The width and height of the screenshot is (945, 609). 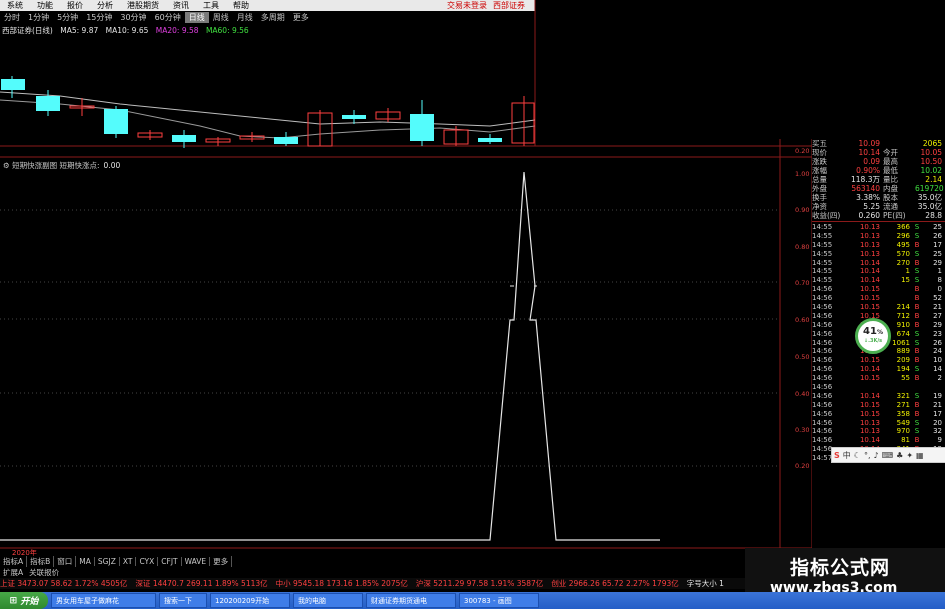 What do you see at coordinates (103, 600) in the screenshot?
I see `taskbar-item: 男女用车屋子做麻花` at bounding box center [103, 600].